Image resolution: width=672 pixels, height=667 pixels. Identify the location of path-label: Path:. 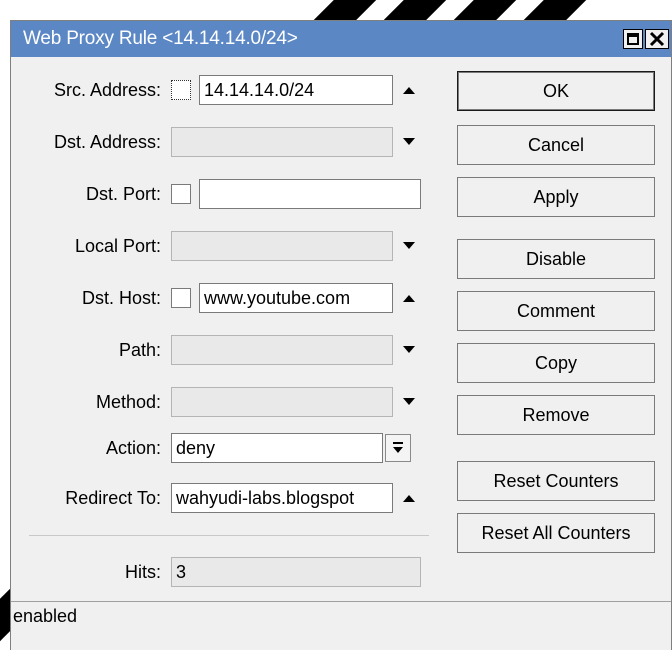
(139, 350).